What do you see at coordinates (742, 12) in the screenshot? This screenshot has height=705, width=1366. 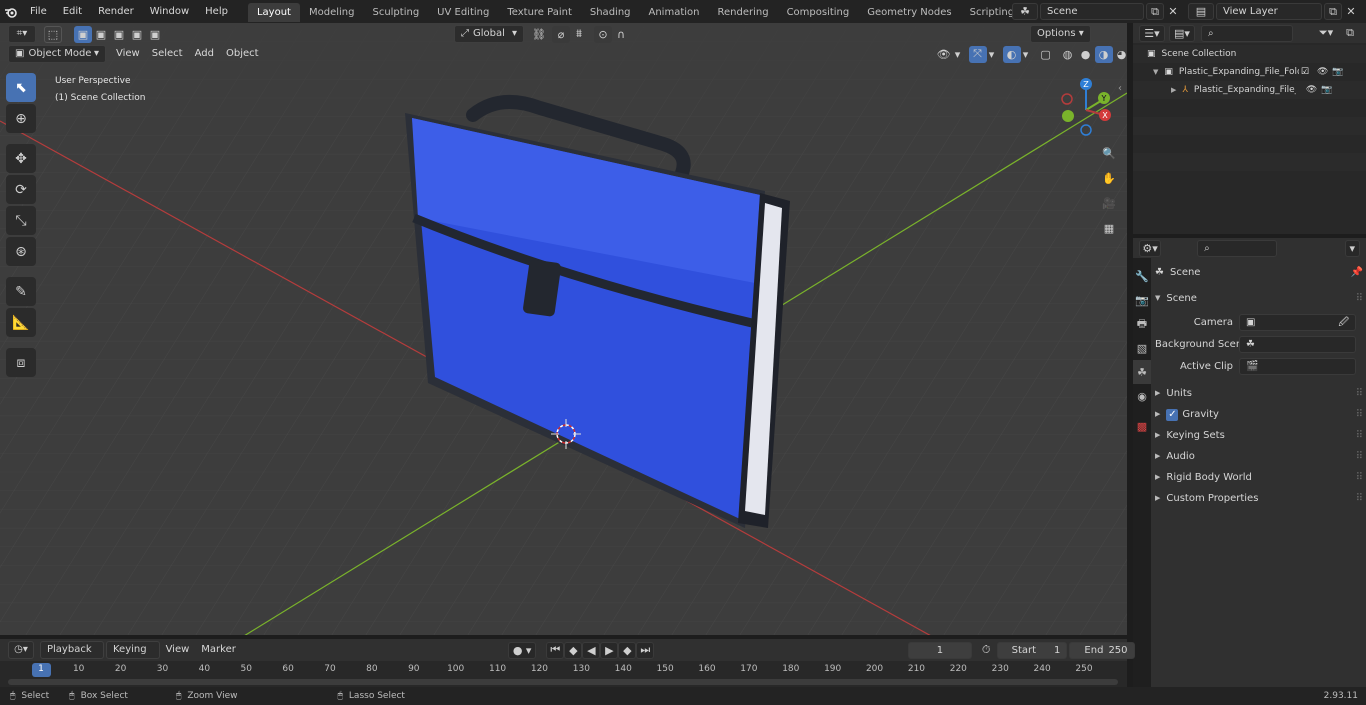 I see `tab-rendering: Rendering` at bounding box center [742, 12].